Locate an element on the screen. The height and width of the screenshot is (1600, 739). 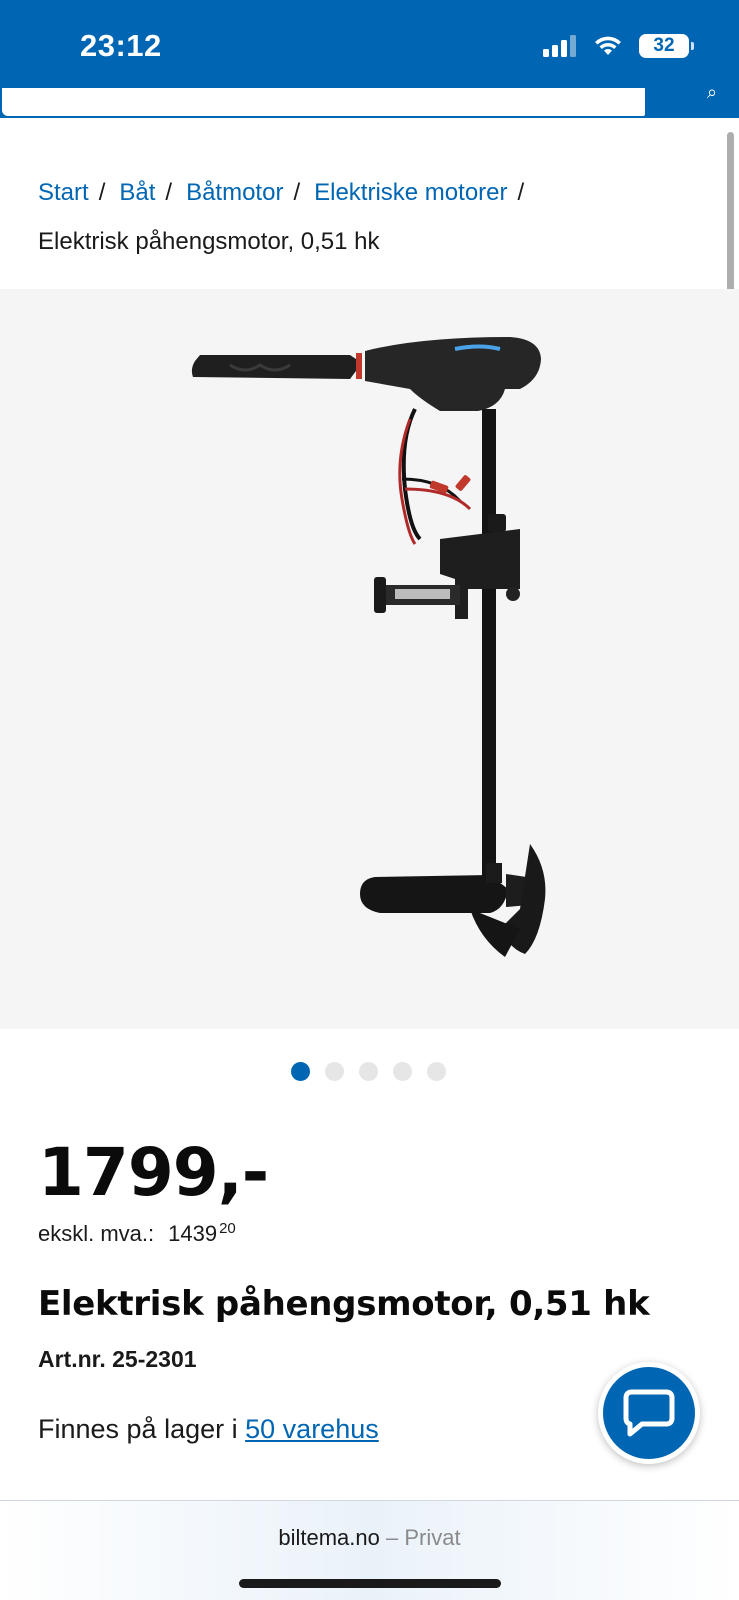
private-mode-label: Privat is located at coordinates (432, 1537).